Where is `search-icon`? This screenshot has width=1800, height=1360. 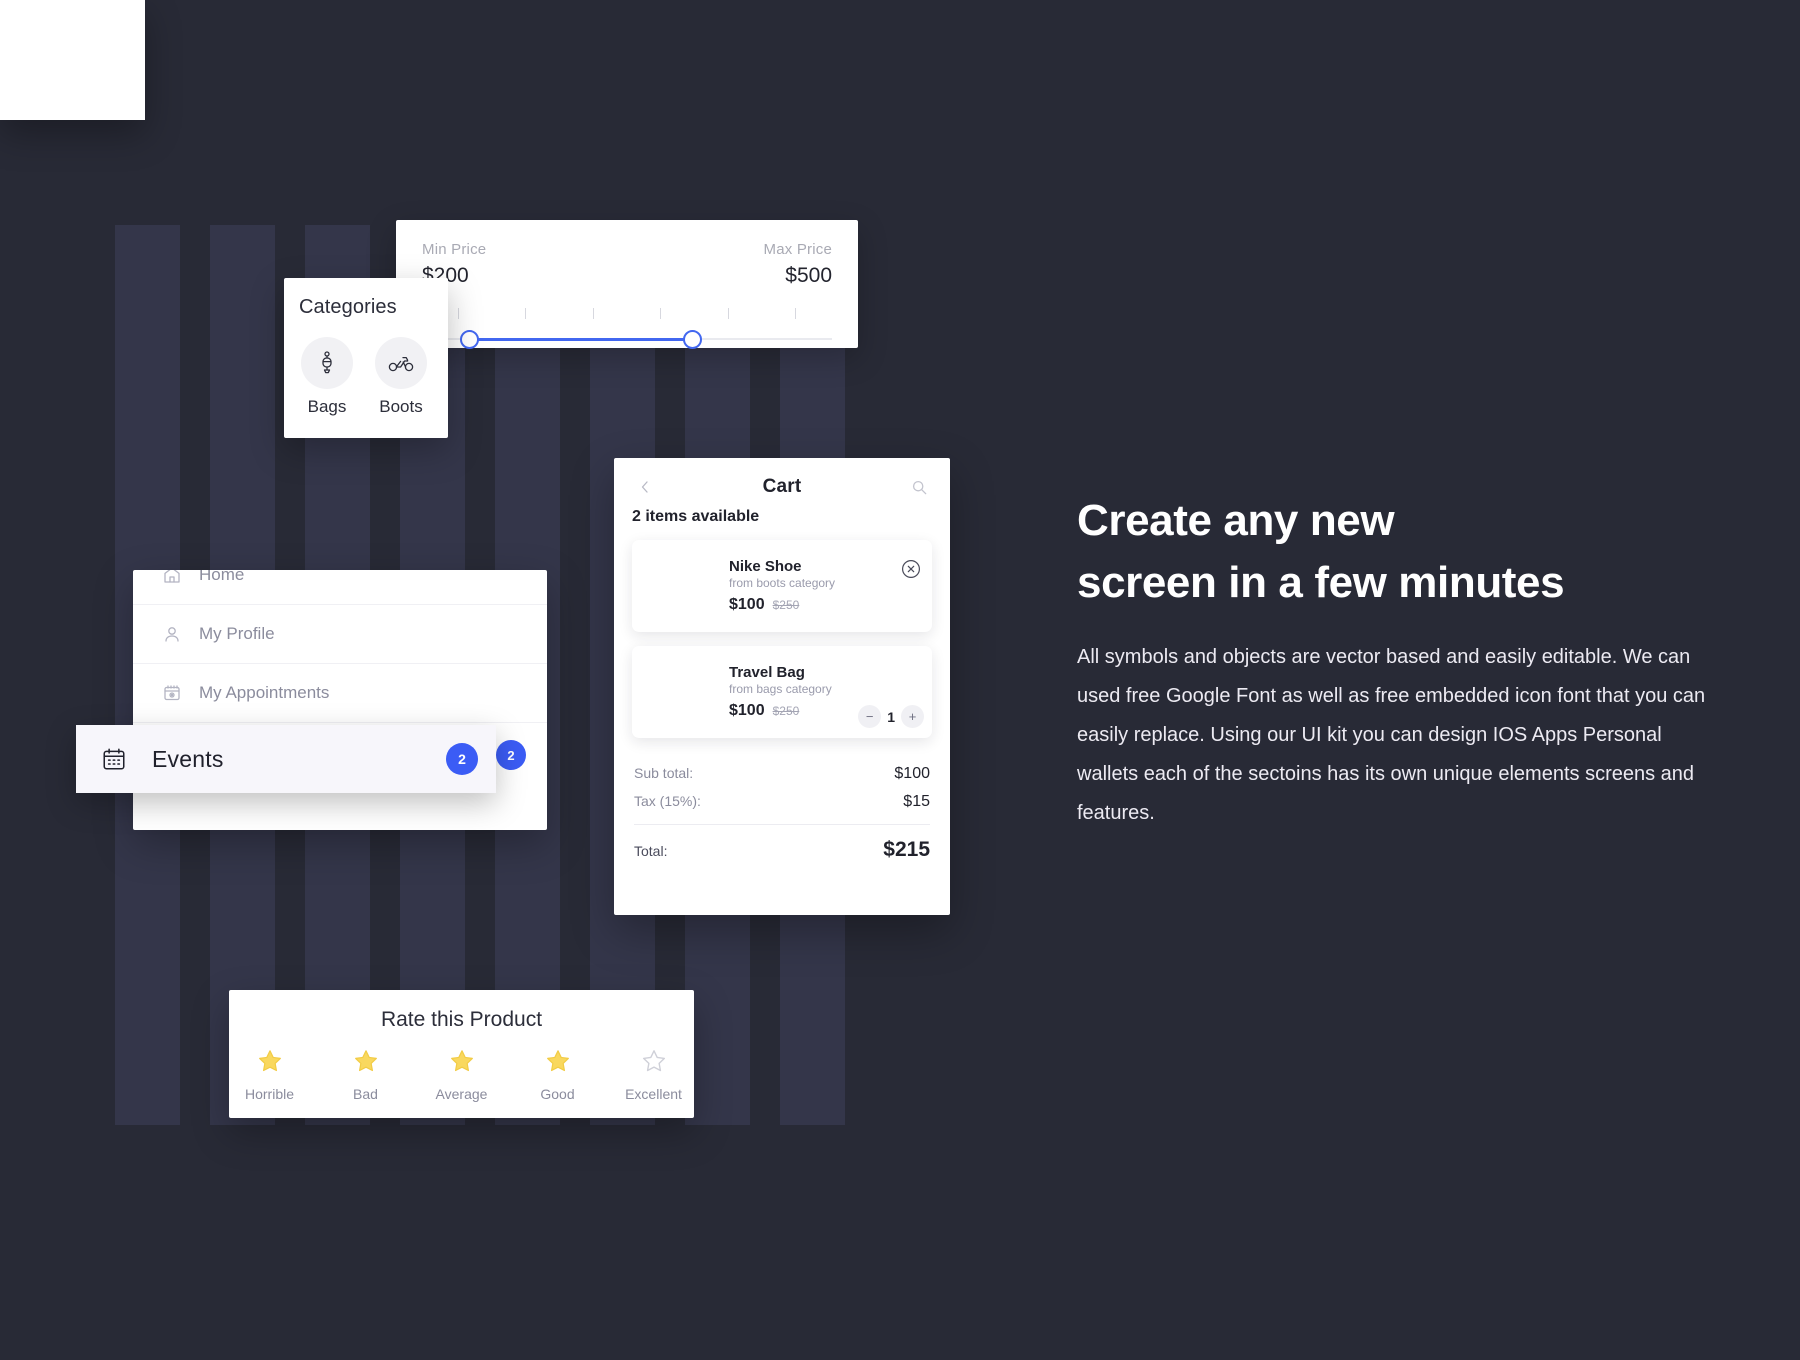
search-icon is located at coordinates (919, 487).